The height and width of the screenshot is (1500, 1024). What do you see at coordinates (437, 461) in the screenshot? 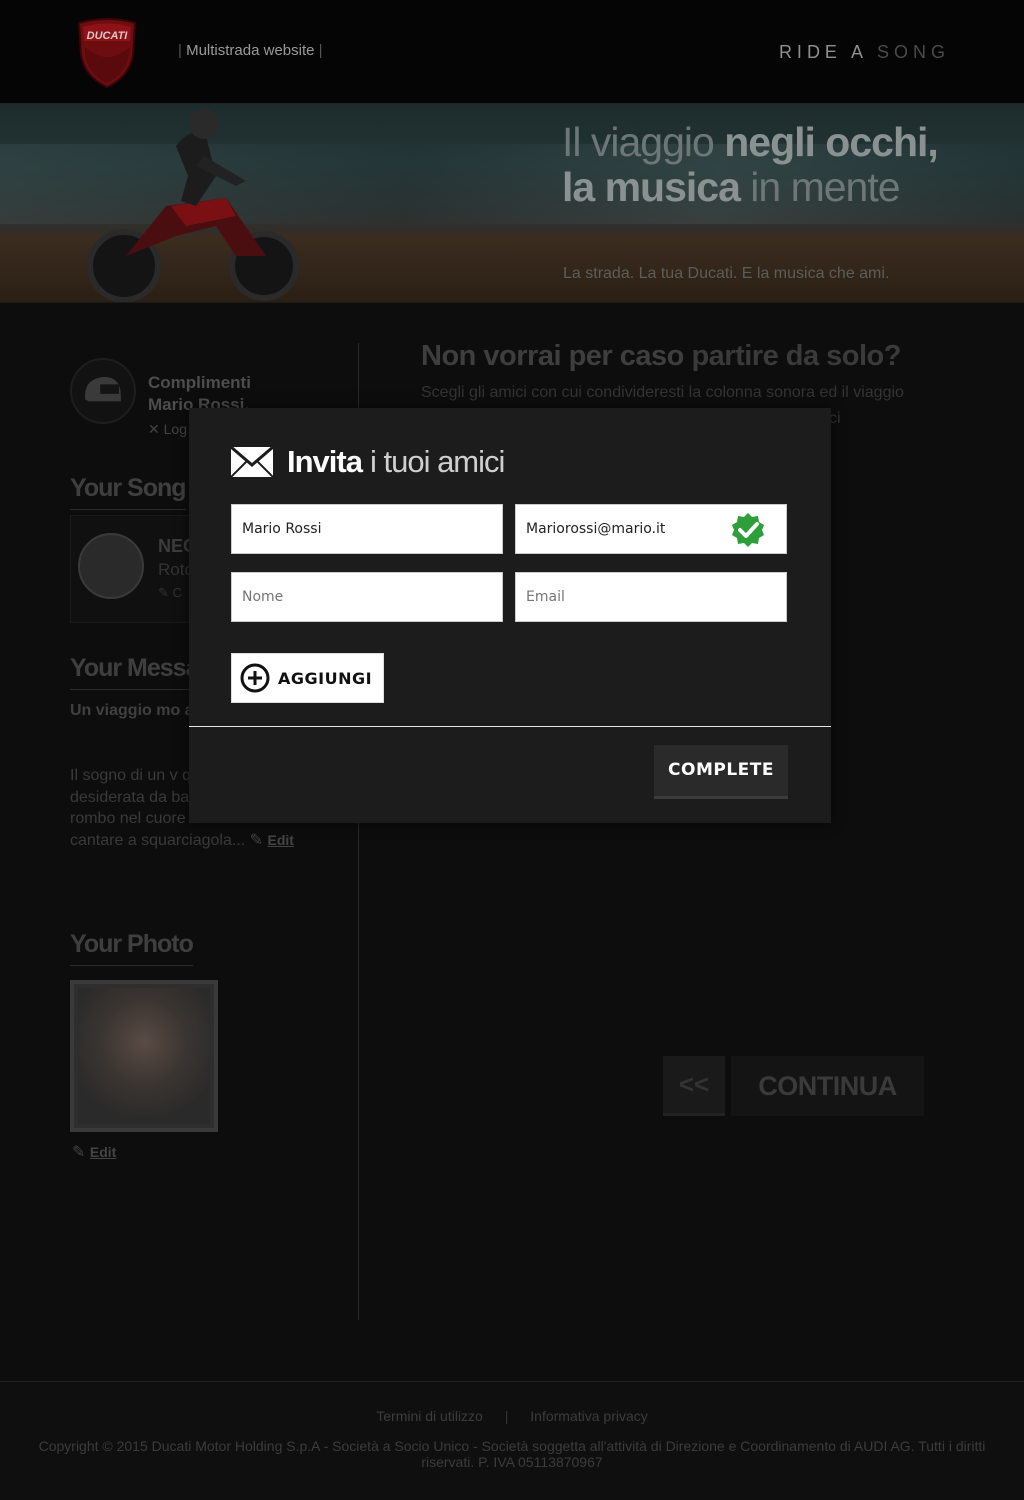
I see `modal-title-b: i tuoi amici` at bounding box center [437, 461].